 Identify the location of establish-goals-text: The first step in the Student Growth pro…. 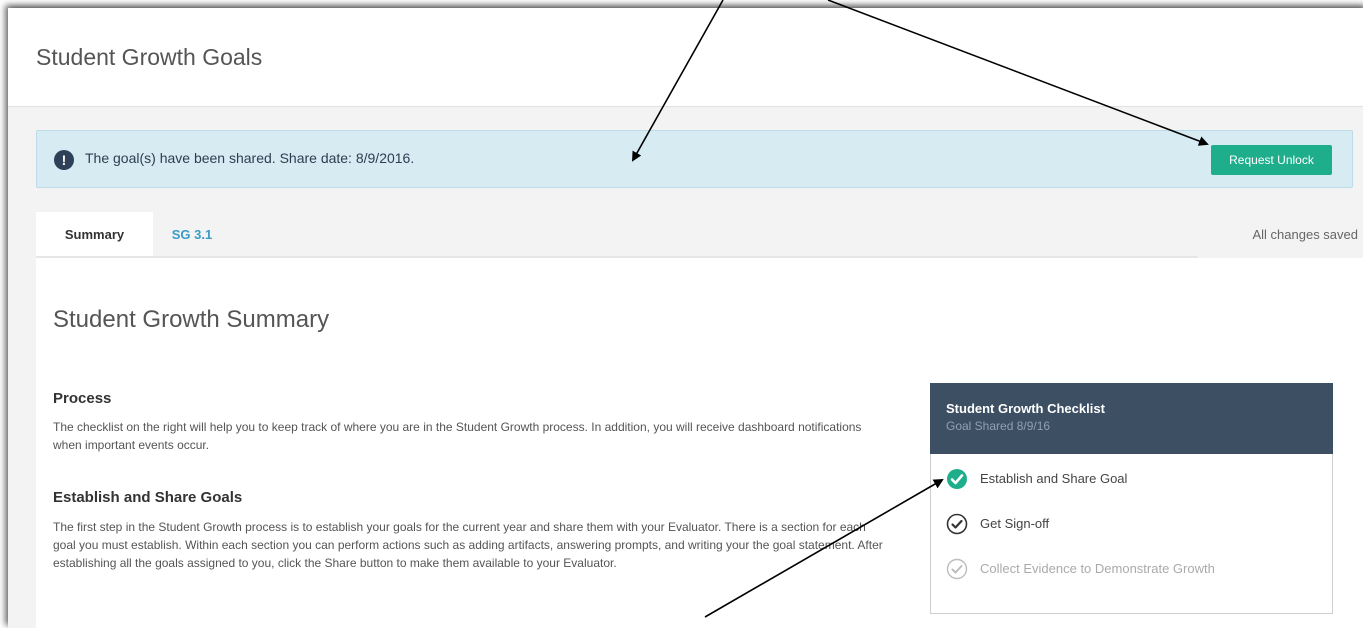
(468, 545).